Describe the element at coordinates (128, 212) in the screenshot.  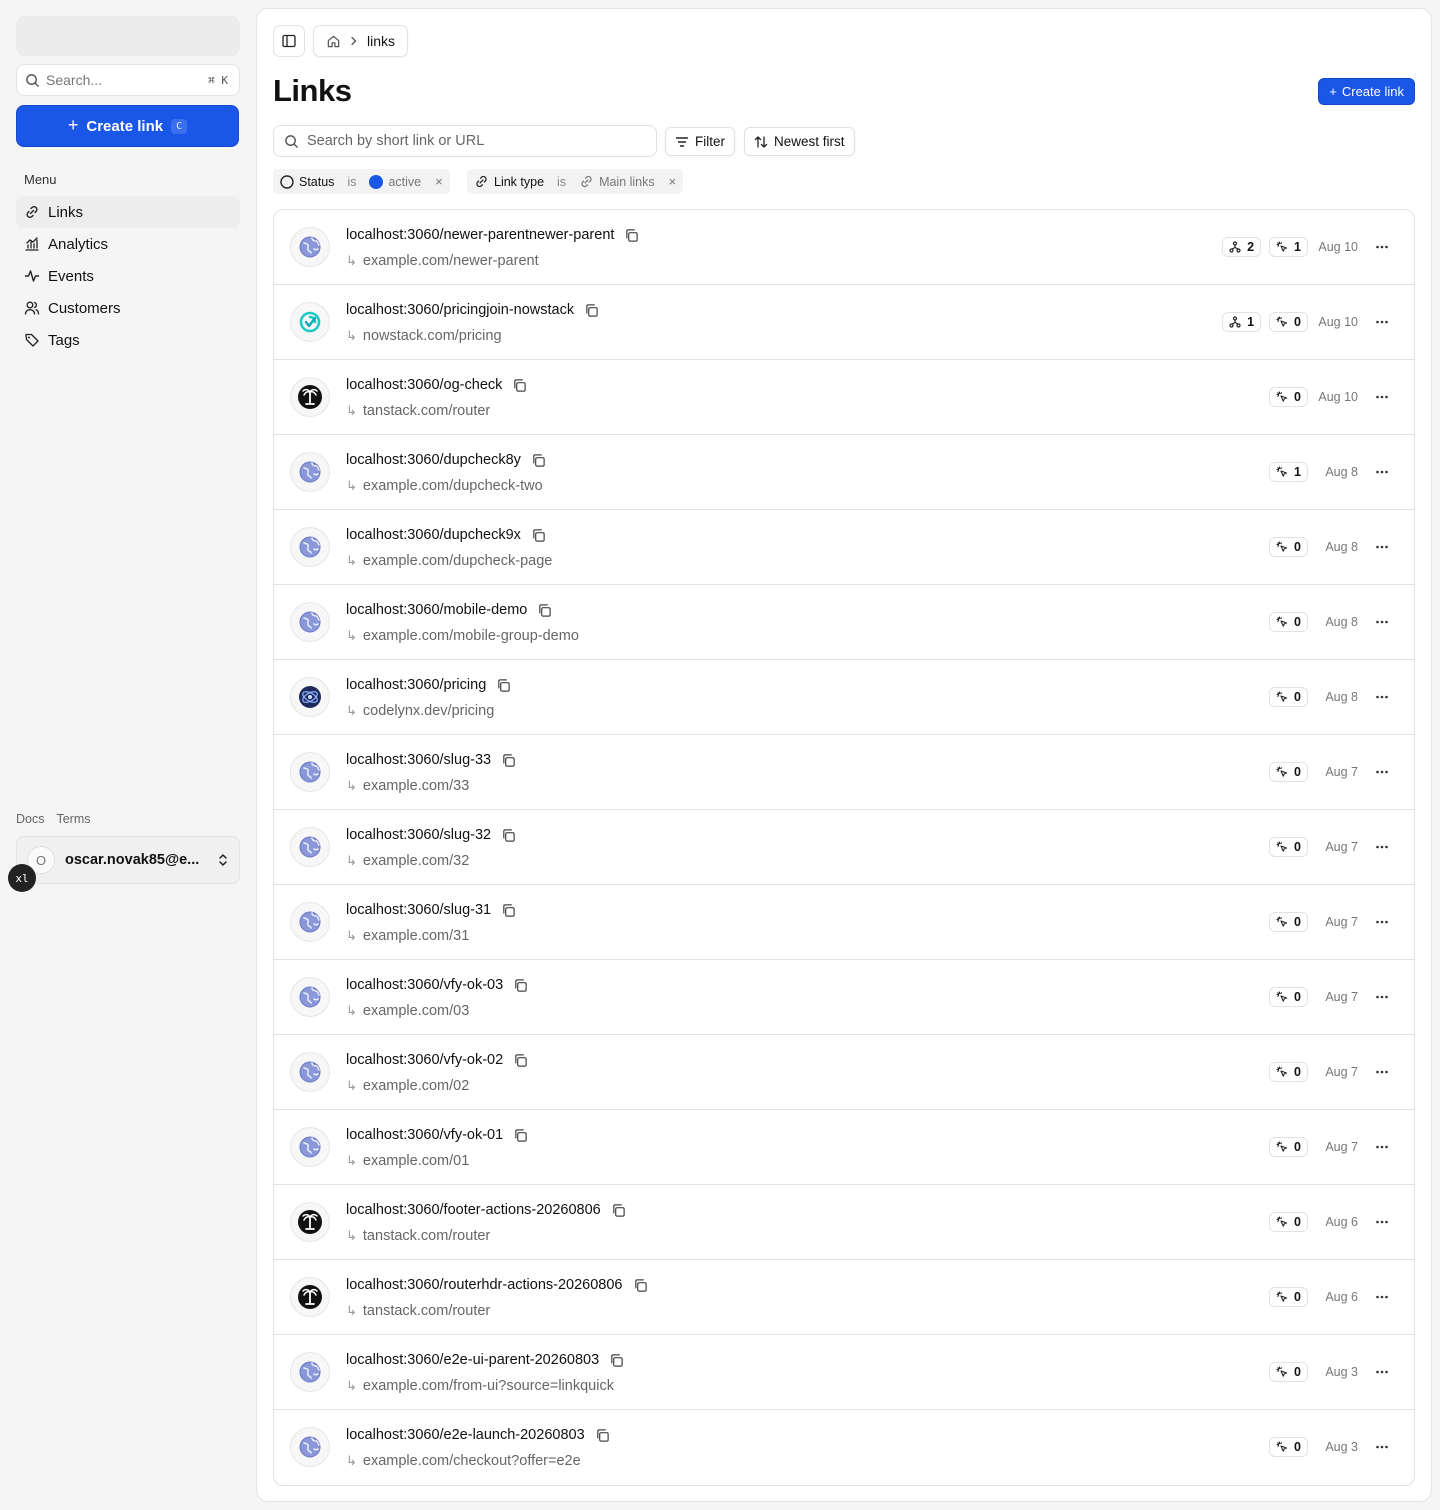
I see `sidebar-item-links: Links` at that location.